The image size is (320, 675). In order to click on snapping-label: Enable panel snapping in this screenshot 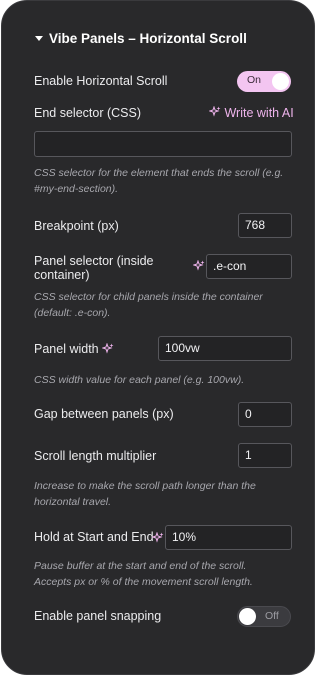, I will do `click(98, 616)`.